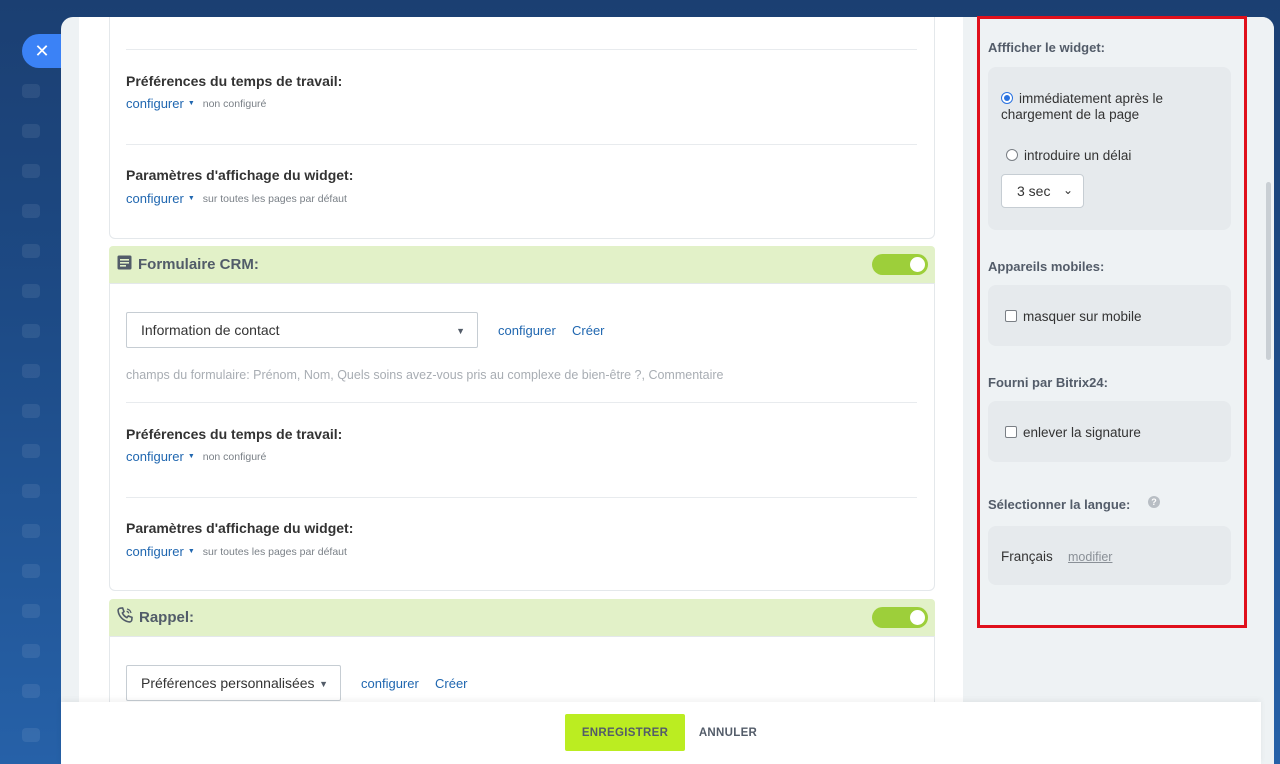 This screenshot has height=764, width=1280. I want to click on scrollbar, so click(1268, 271).